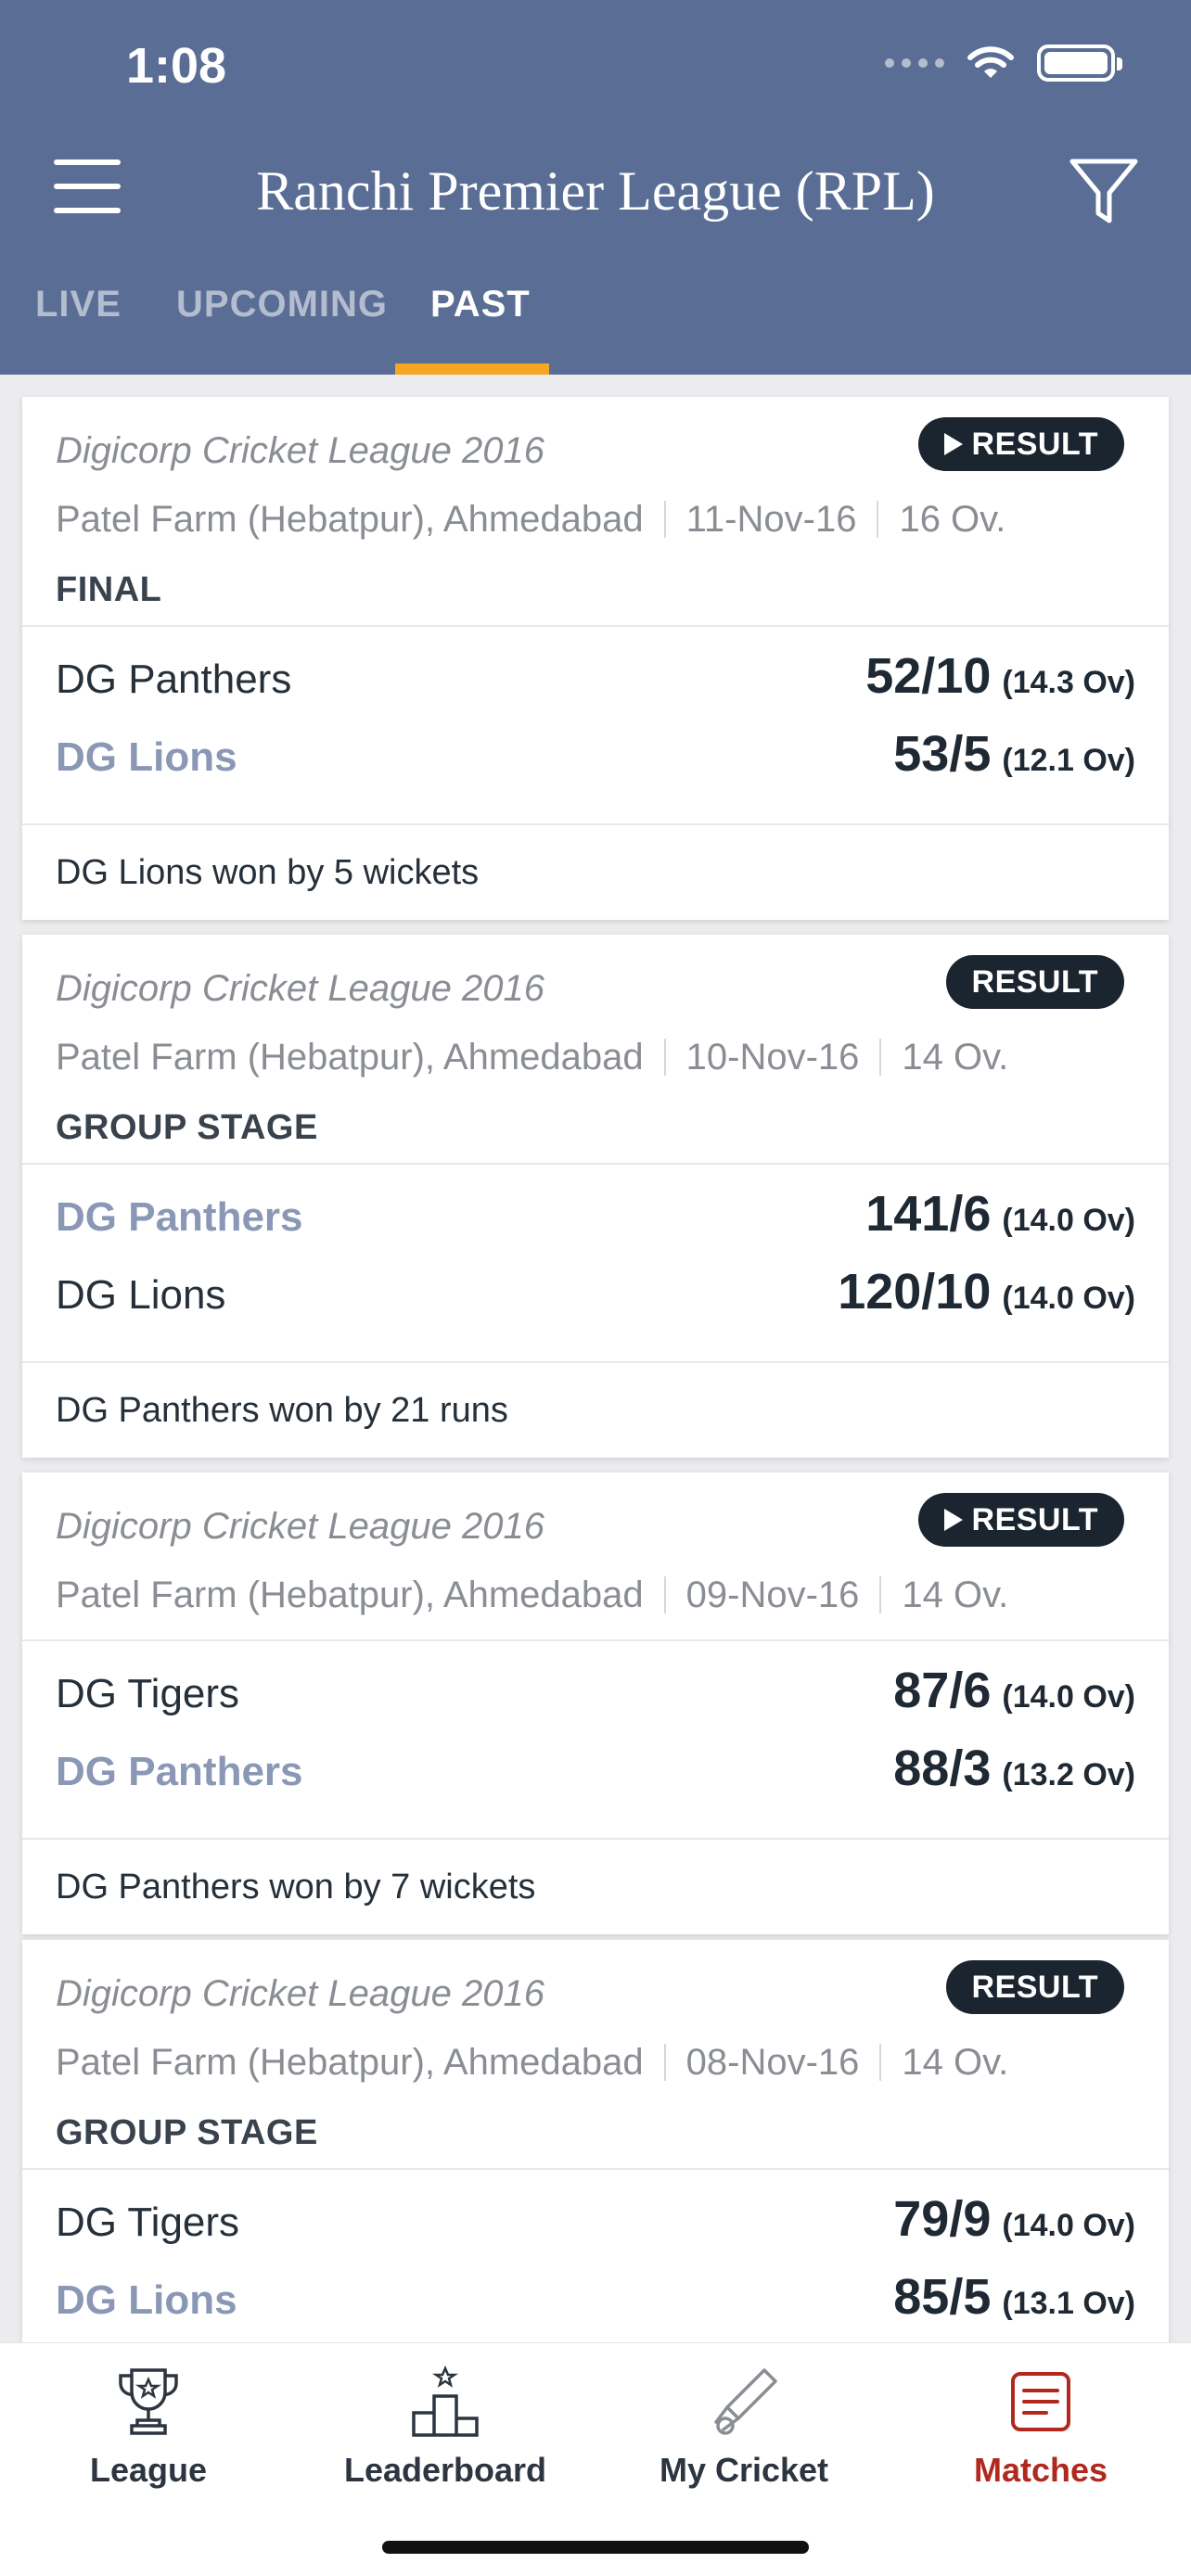  I want to click on nav-leaderboard: Leaderboard, so click(445, 2424).